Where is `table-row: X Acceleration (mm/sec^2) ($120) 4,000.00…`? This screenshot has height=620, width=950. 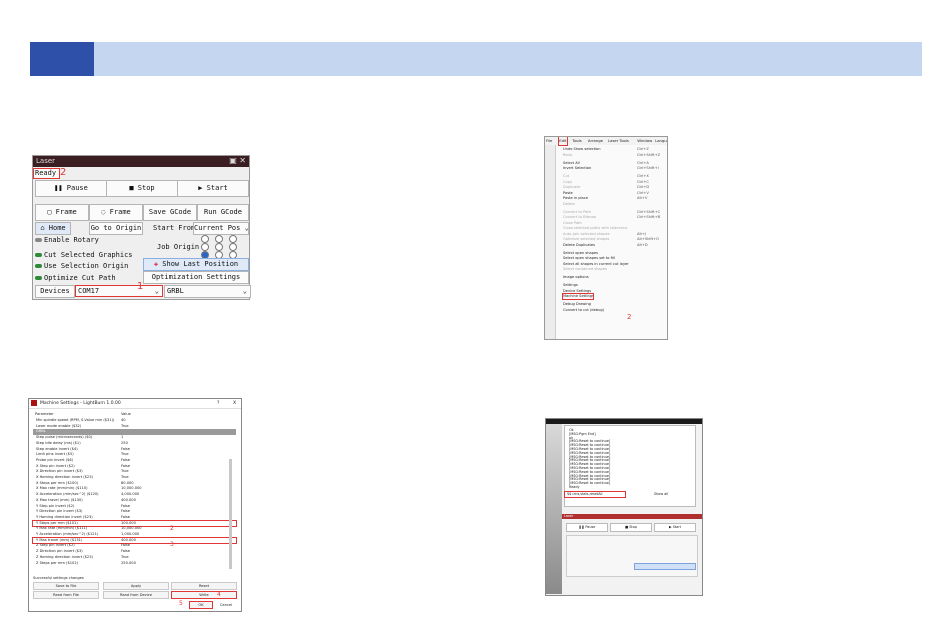
table-row: X Acceleration (mm/sec^2) ($120) 4,000.00… is located at coordinates (134, 494).